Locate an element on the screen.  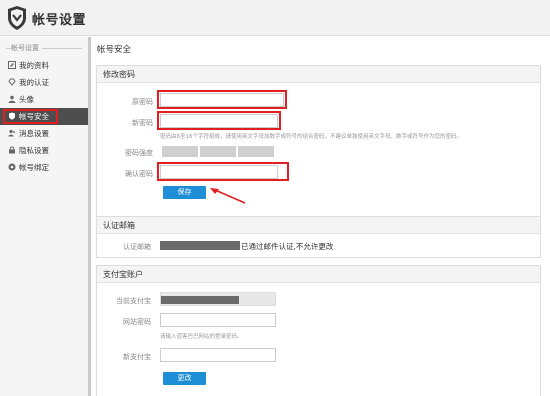
new-alipay-input is located at coordinates (218, 355).